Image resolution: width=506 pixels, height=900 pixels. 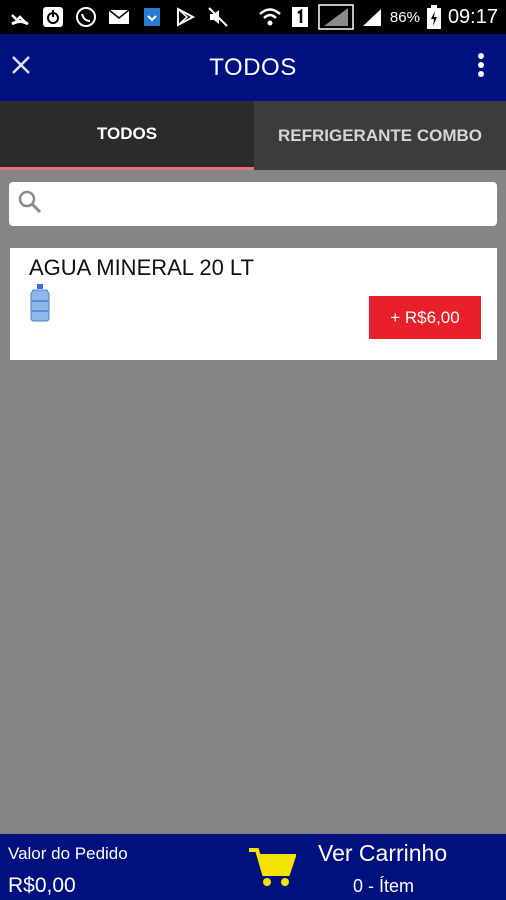 What do you see at coordinates (68, 853) in the screenshot?
I see `order-value-label: Valor do Pedido` at bounding box center [68, 853].